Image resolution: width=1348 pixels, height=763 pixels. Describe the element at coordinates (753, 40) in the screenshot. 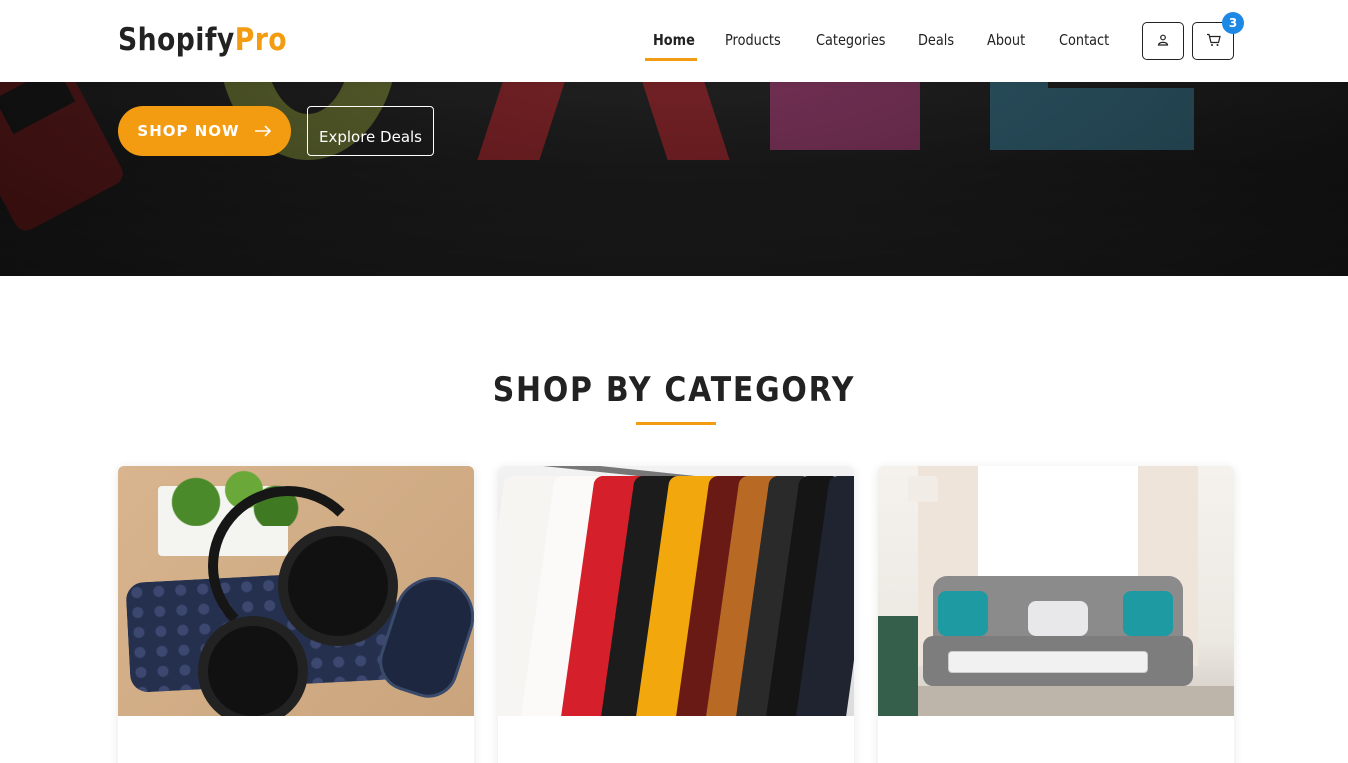

I see `nav-item-products: Products` at that location.